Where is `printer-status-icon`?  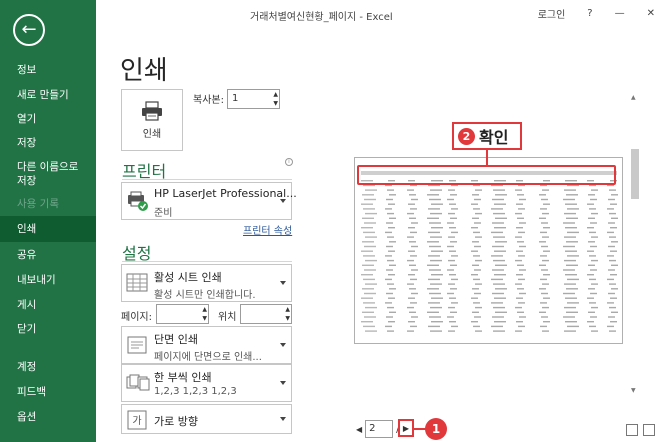 printer-status-icon is located at coordinates (138, 201).